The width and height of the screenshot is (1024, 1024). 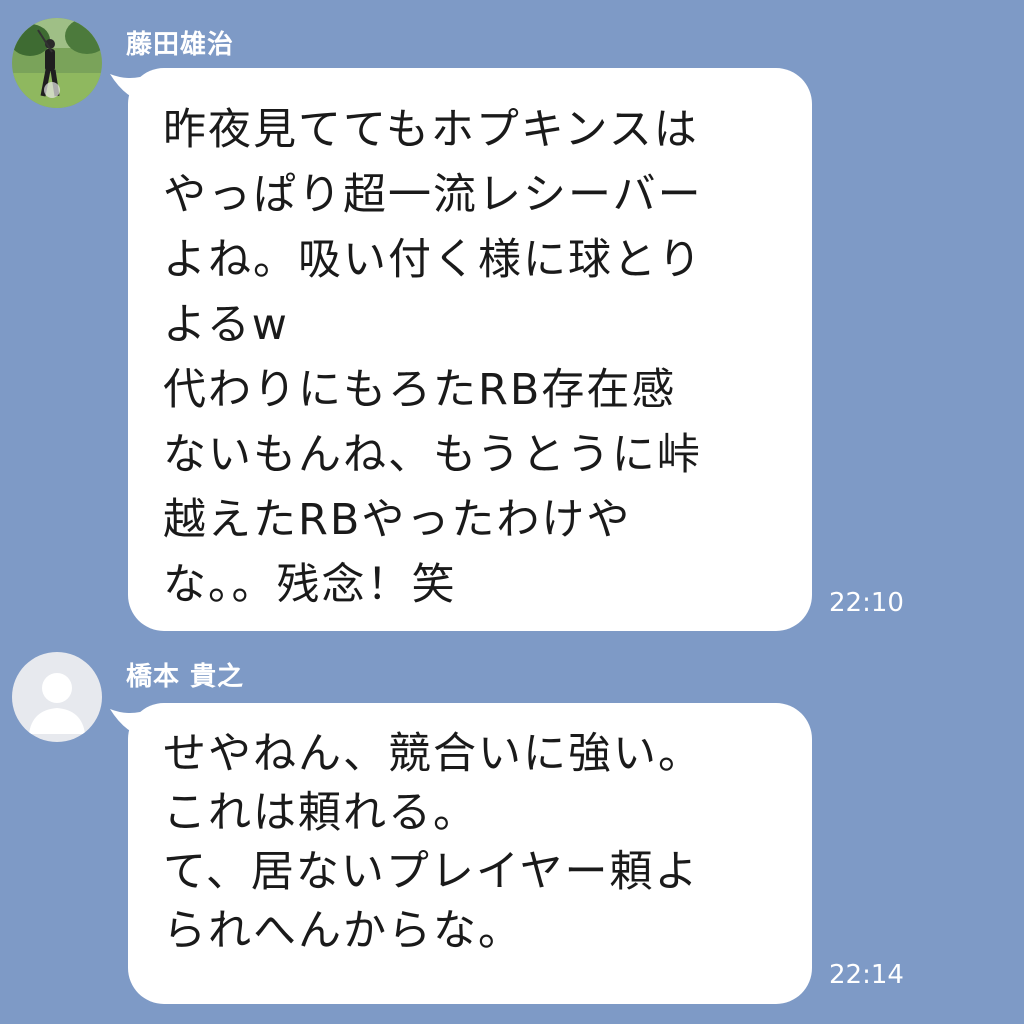 I want to click on default-user-avatar-icon, so click(x=57, y=697).